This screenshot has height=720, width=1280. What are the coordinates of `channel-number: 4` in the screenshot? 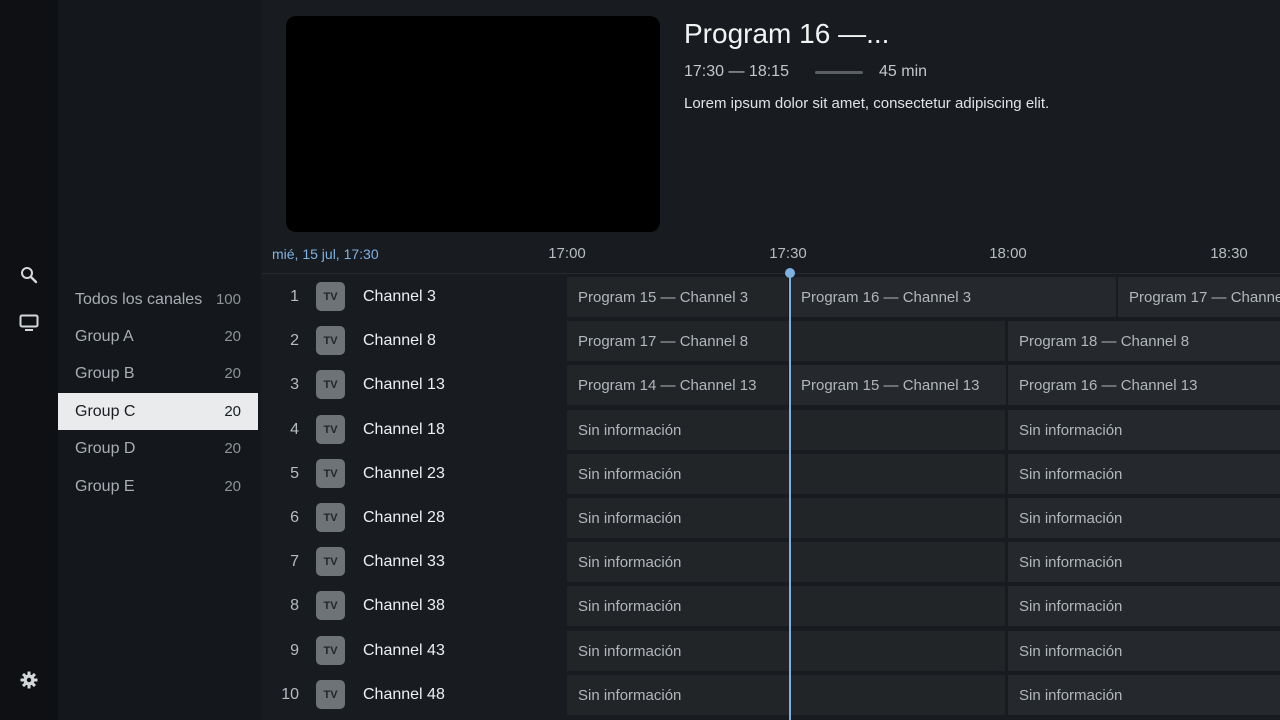 It's located at (294, 429).